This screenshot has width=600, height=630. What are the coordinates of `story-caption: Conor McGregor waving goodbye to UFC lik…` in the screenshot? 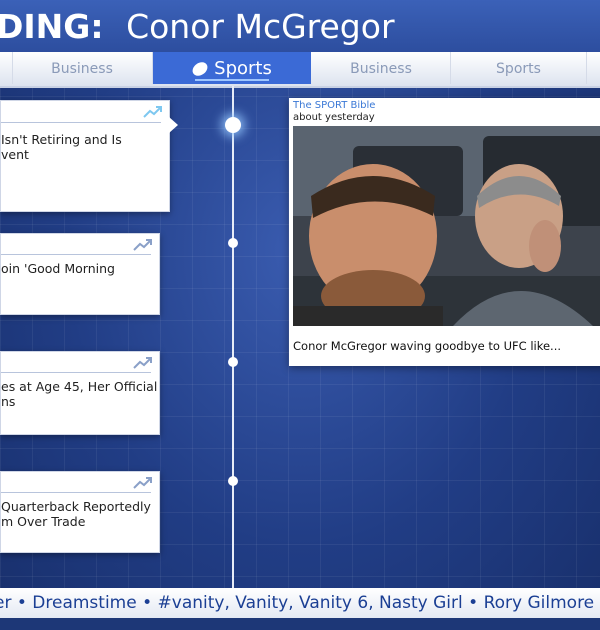 It's located at (427, 346).